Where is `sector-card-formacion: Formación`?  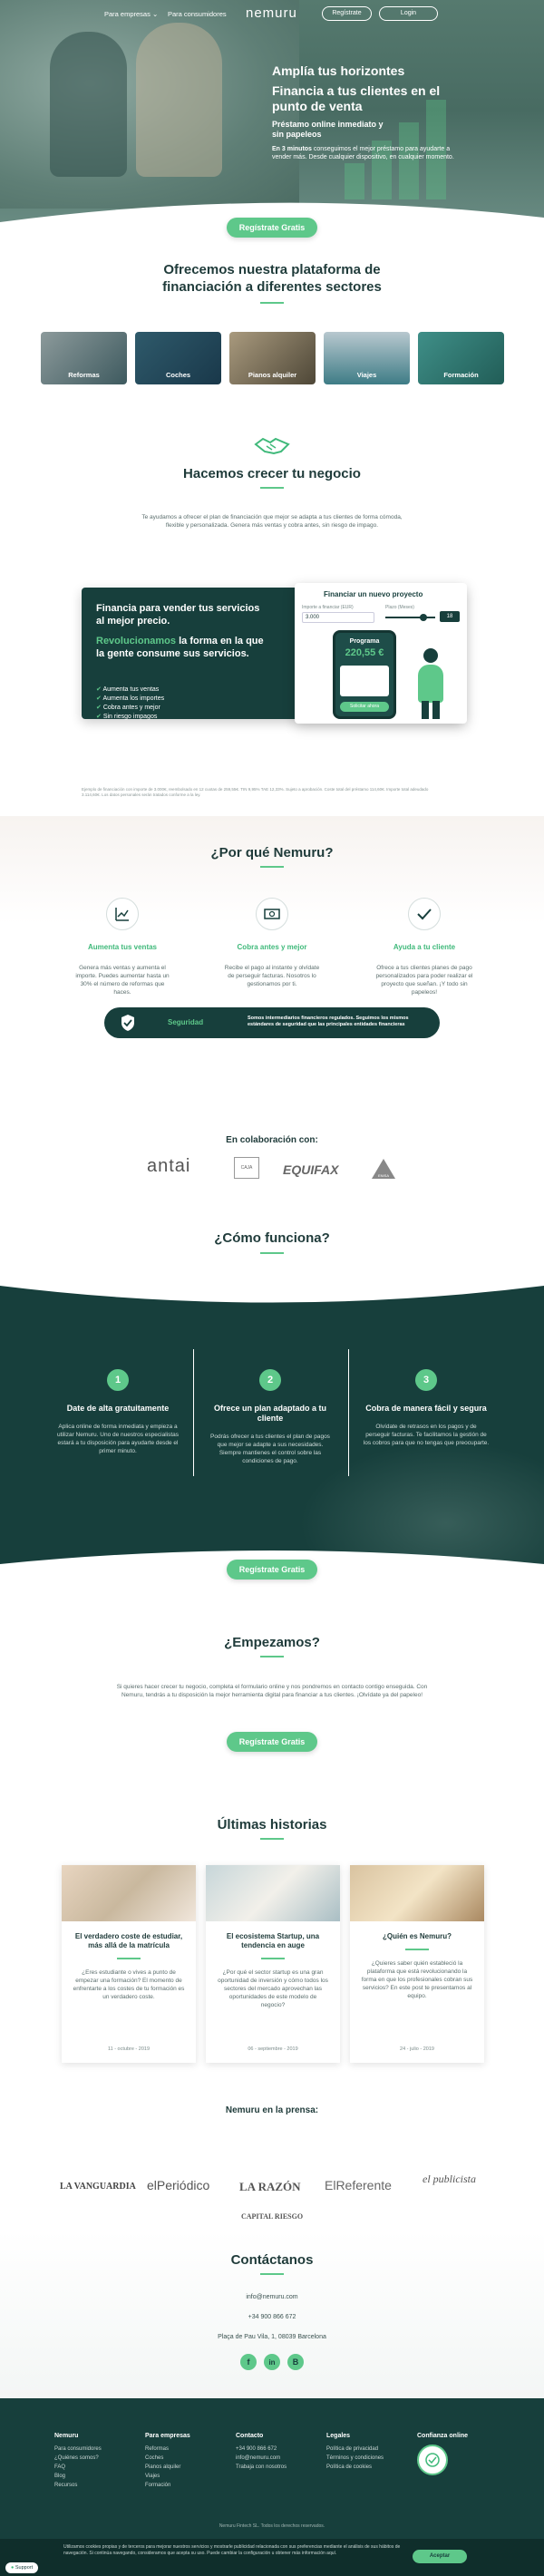 sector-card-formacion: Formación is located at coordinates (461, 358).